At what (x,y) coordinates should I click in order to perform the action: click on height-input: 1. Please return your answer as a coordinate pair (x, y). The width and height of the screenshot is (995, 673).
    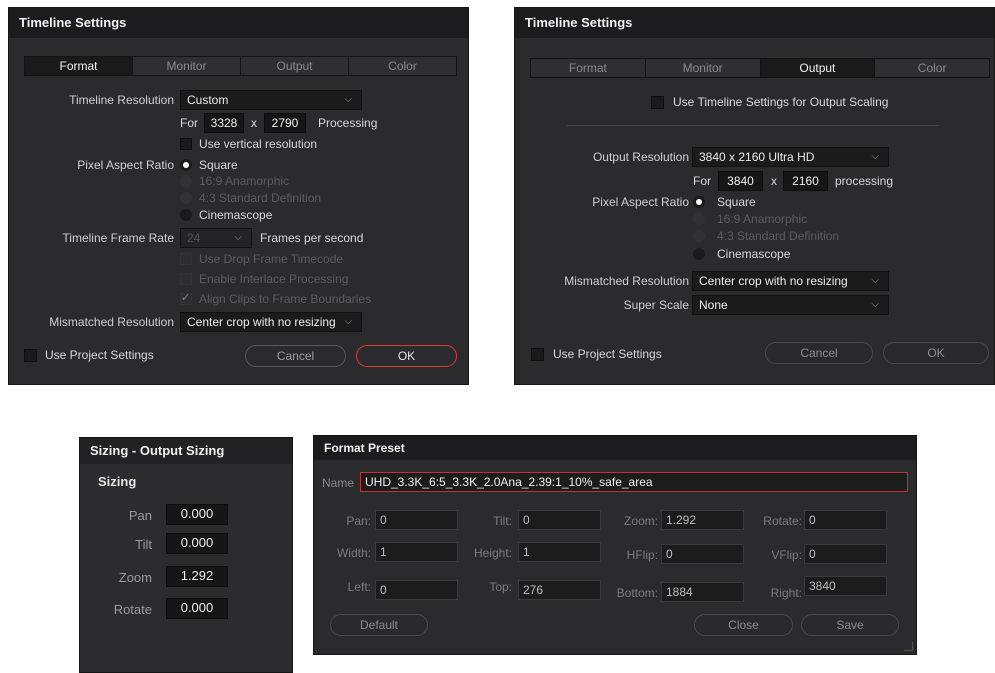
    Looking at the image, I should click on (559, 552).